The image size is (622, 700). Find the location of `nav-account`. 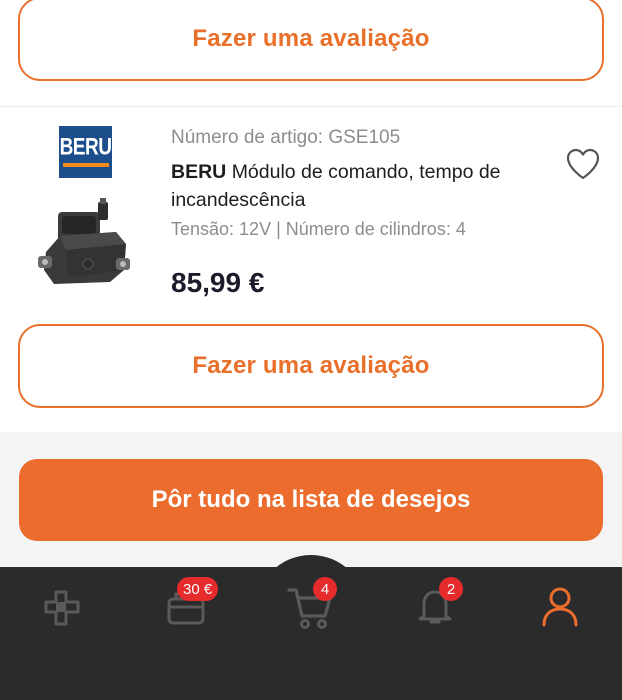

nav-account is located at coordinates (560, 606).